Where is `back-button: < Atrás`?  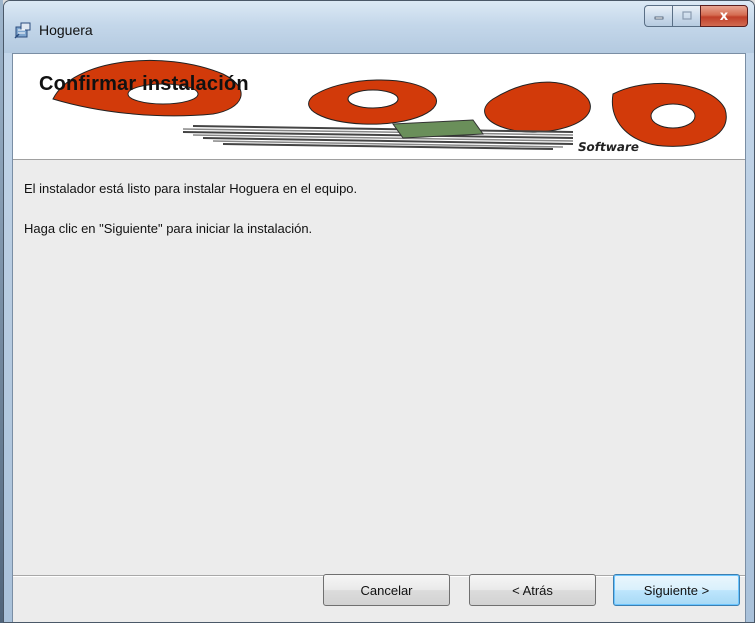
back-button: < Atrás is located at coordinates (532, 590).